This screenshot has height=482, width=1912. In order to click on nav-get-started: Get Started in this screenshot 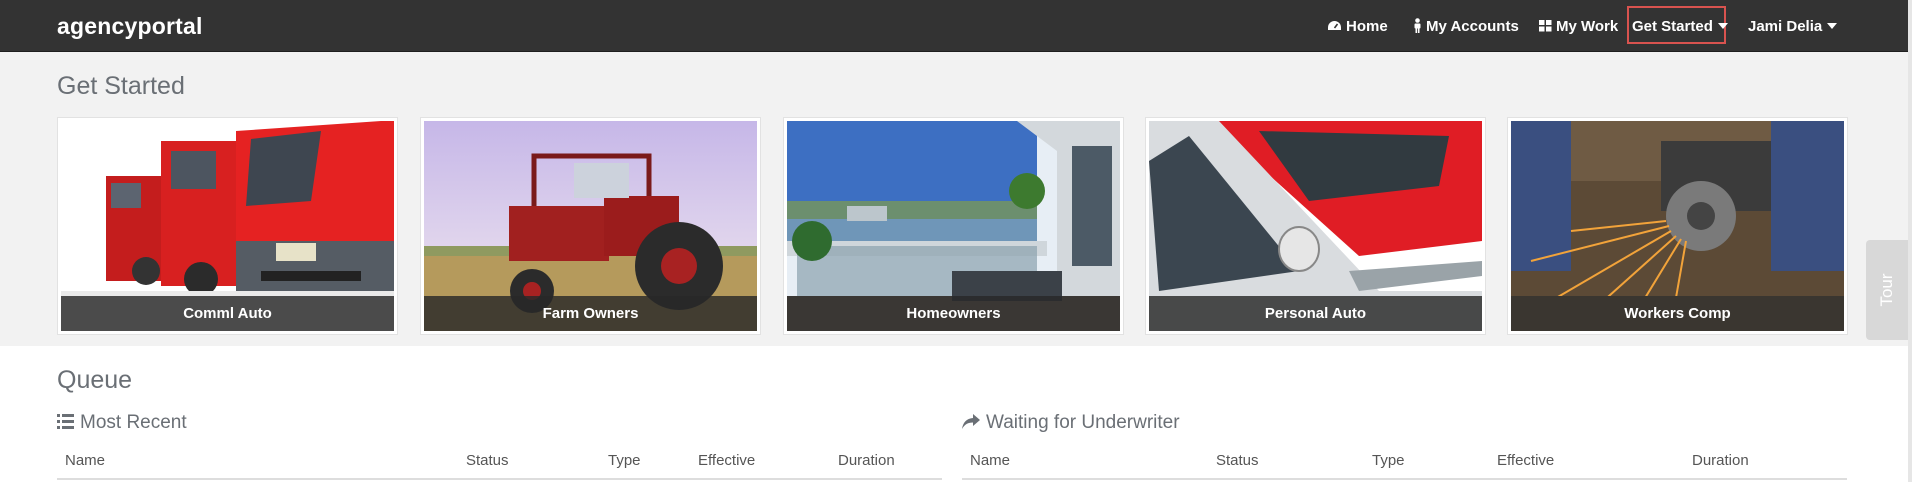, I will do `click(1680, 25)`.